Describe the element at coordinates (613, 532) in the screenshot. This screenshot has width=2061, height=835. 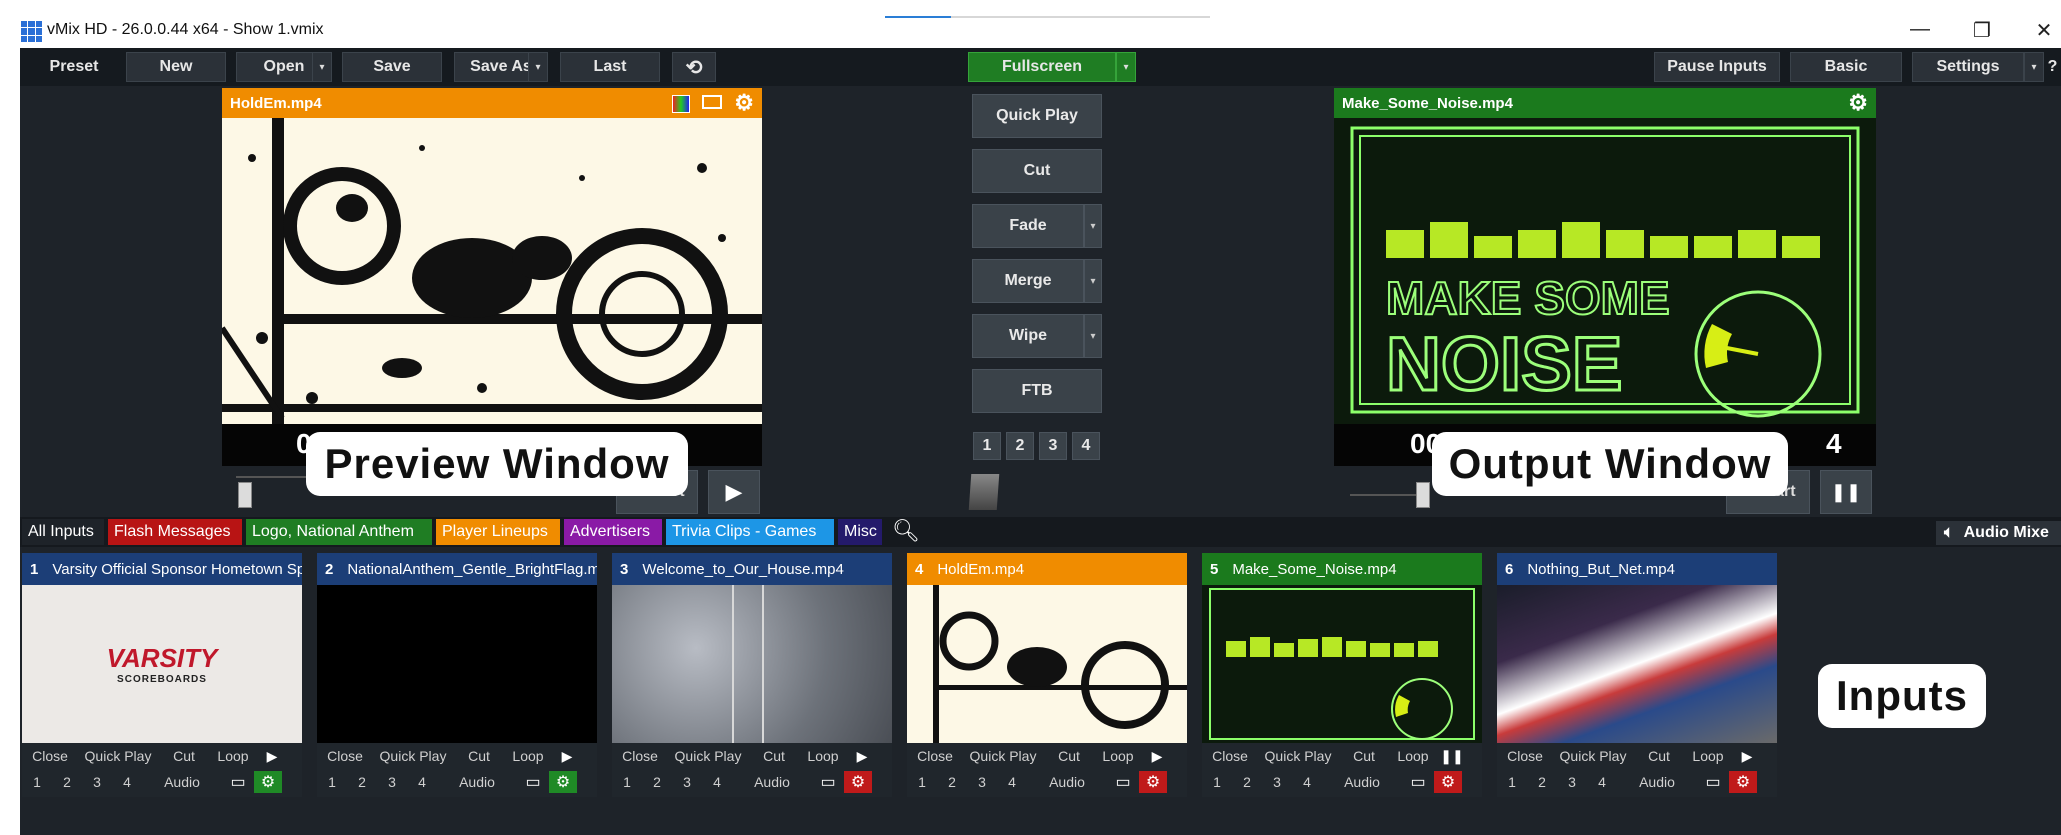
I see `tab-advertisers: Advertisers` at that location.